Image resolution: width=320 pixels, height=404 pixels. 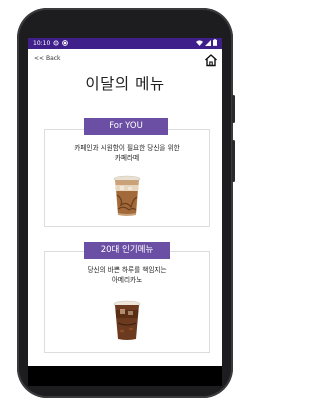 I want to click on menu-card-popular: 당신의 바쁜 하루를 책임지는 아메리카노, so click(x=127, y=302).